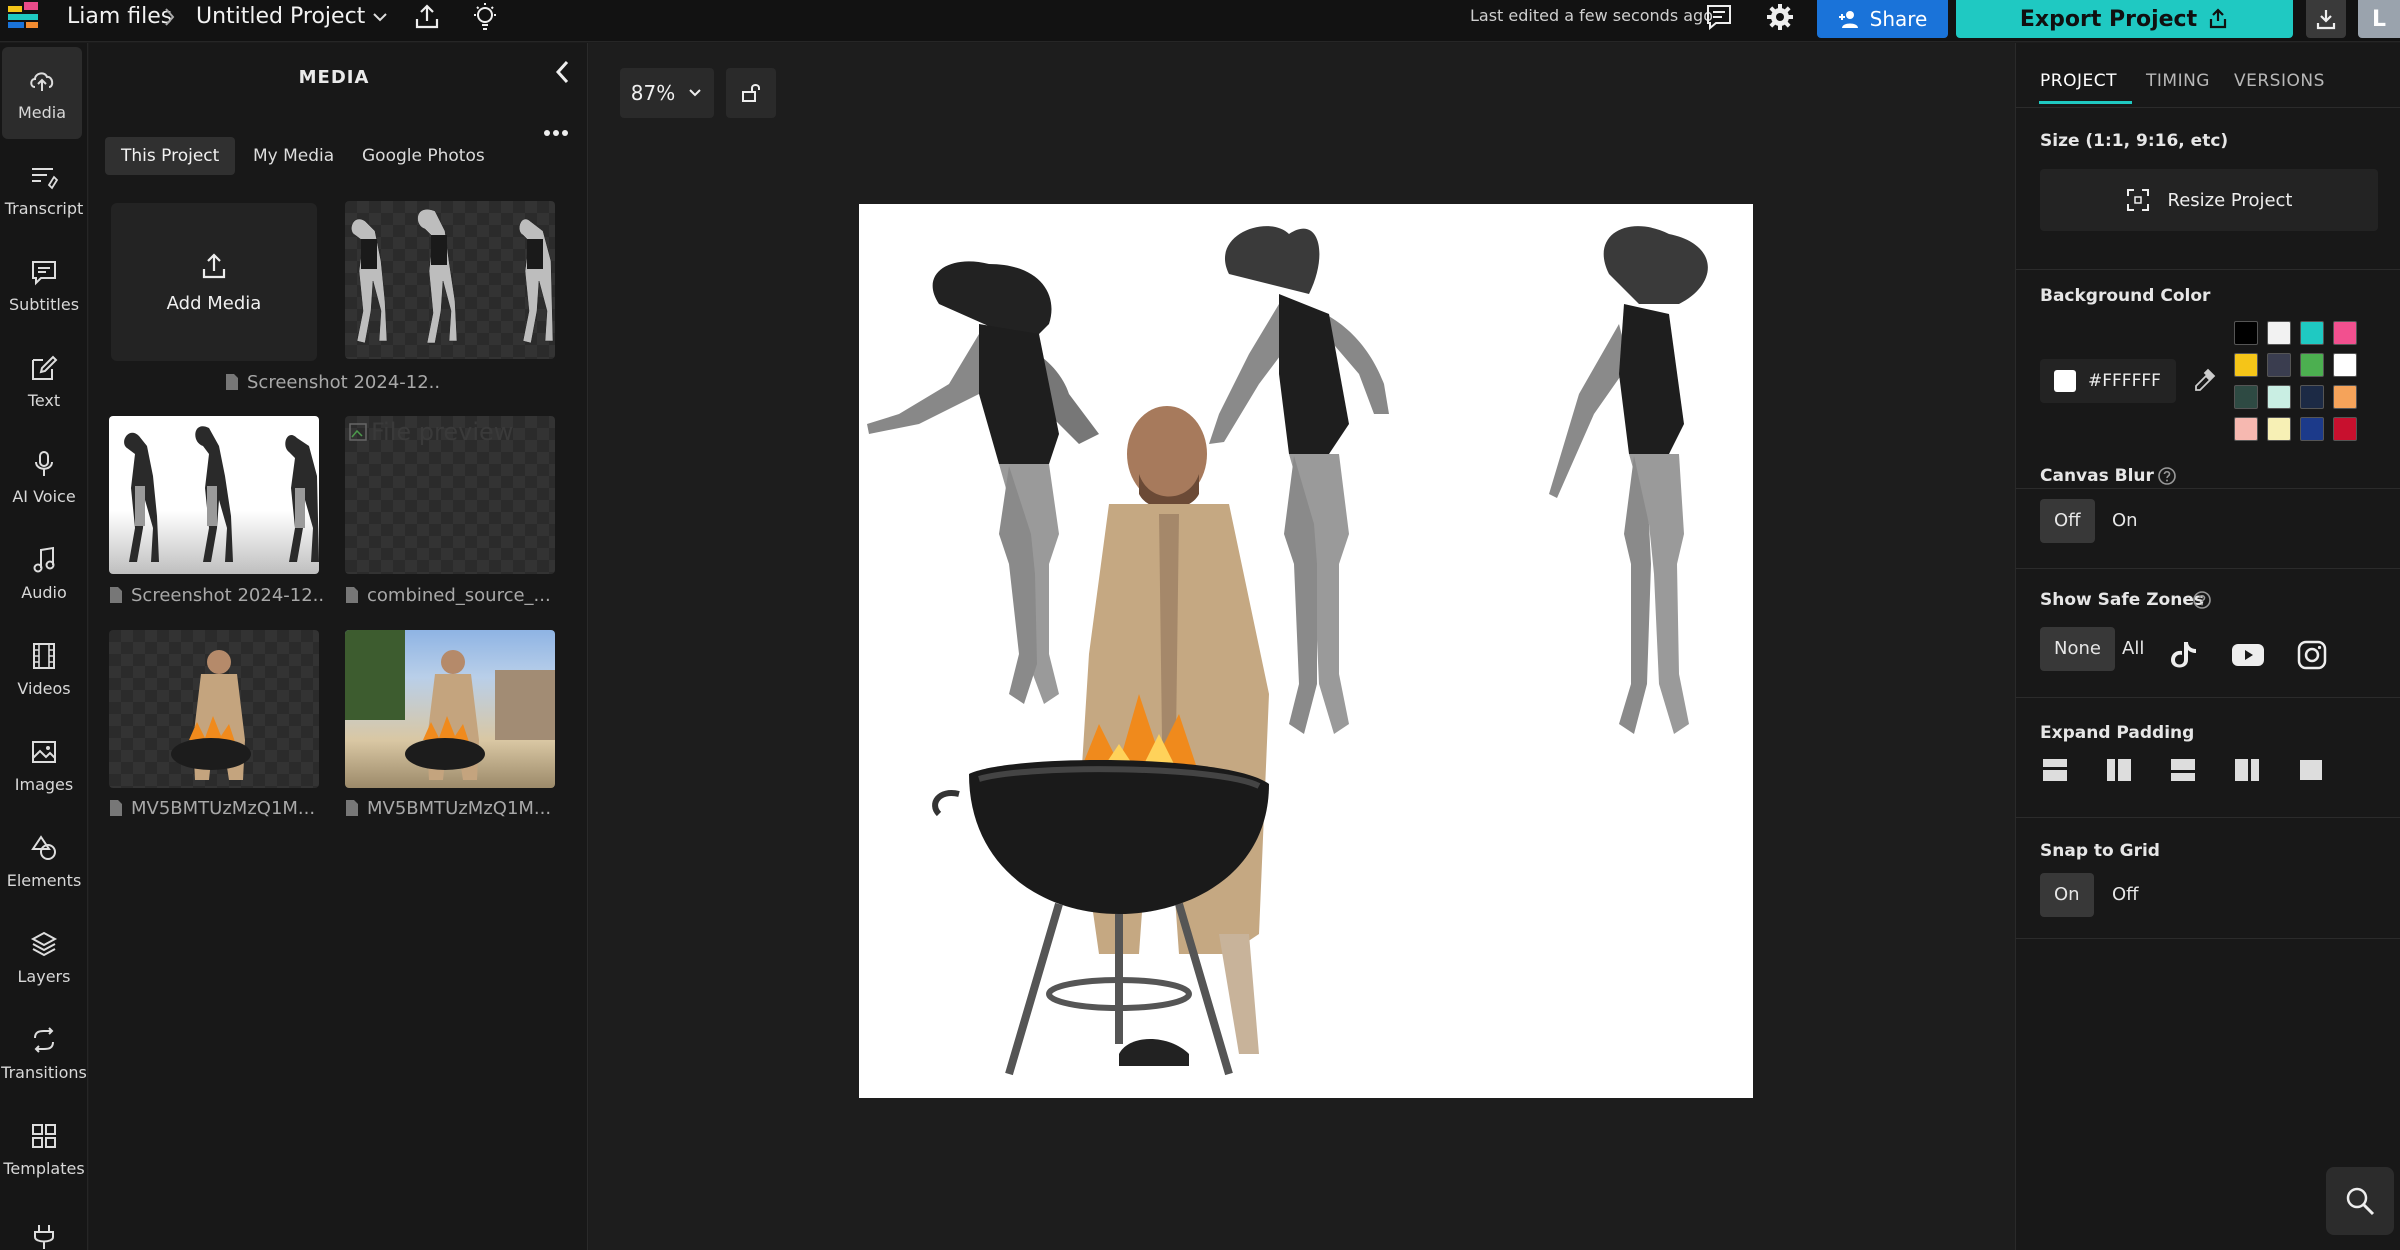  What do you see at coordinates (2122, 600) in the screenshot?
I see `safe-zones-label: Show Safe Zones` at bounding box center [2122, 600].